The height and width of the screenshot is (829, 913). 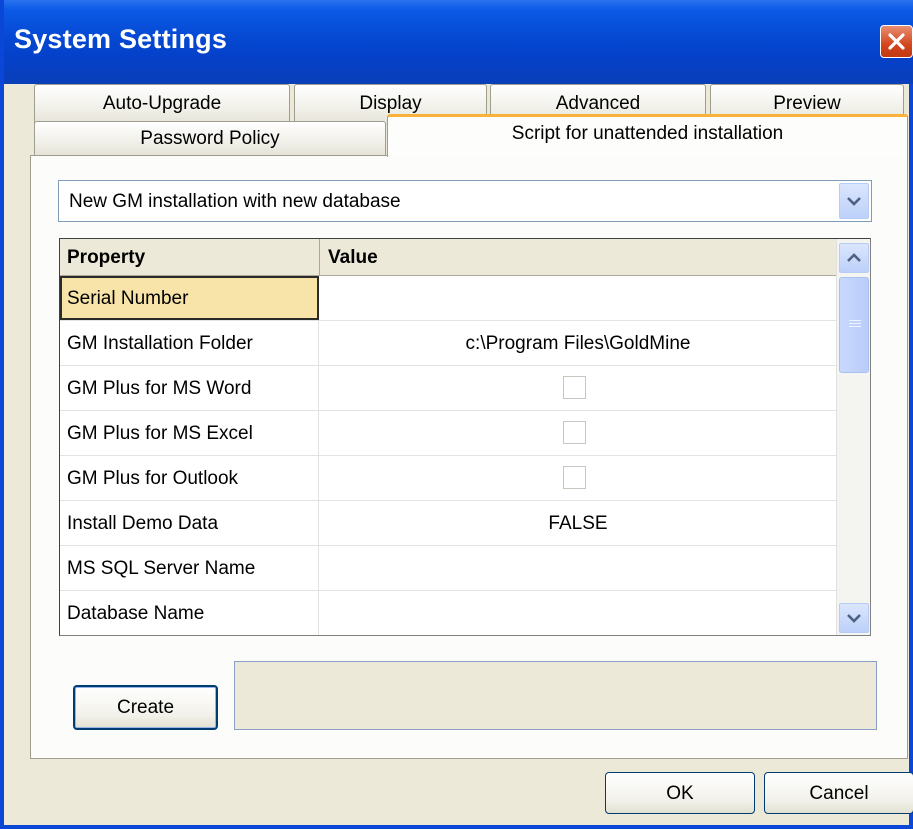 I want to click on dropdown-button, so click(x=854, y=201).